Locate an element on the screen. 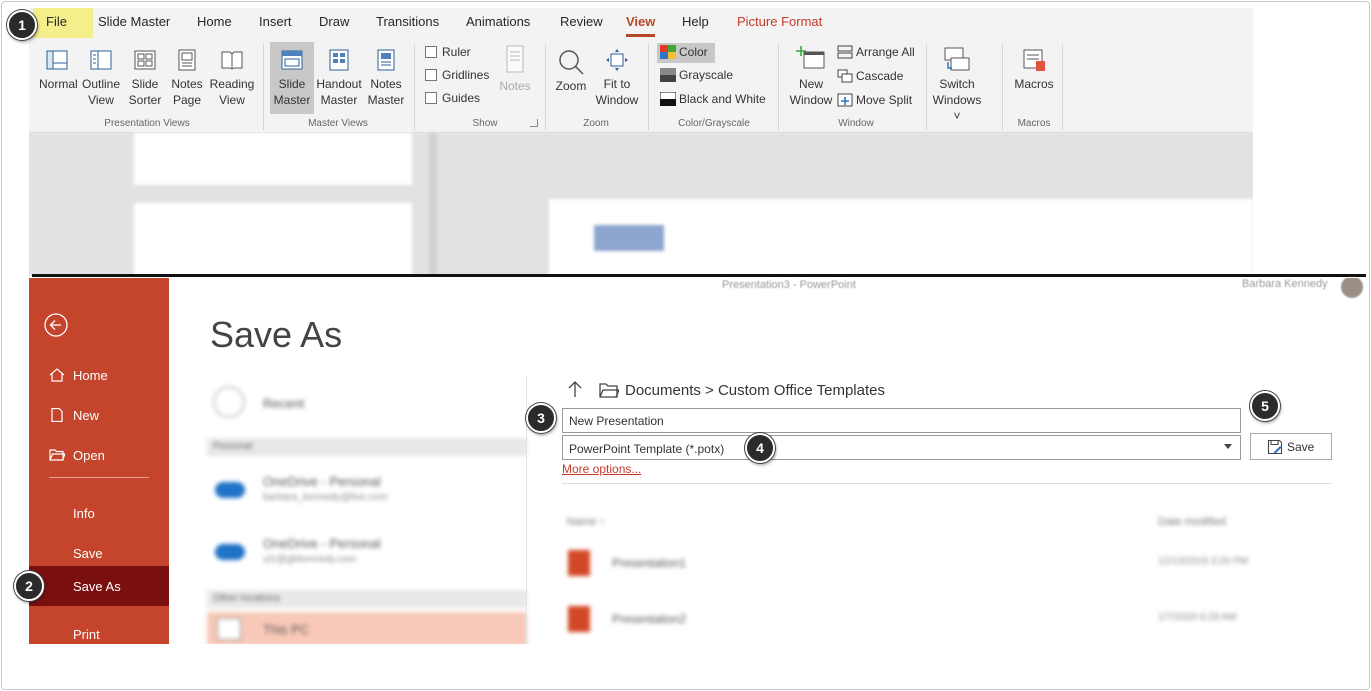  column-header-date: Date modified is located at coordinates (1192, 522).